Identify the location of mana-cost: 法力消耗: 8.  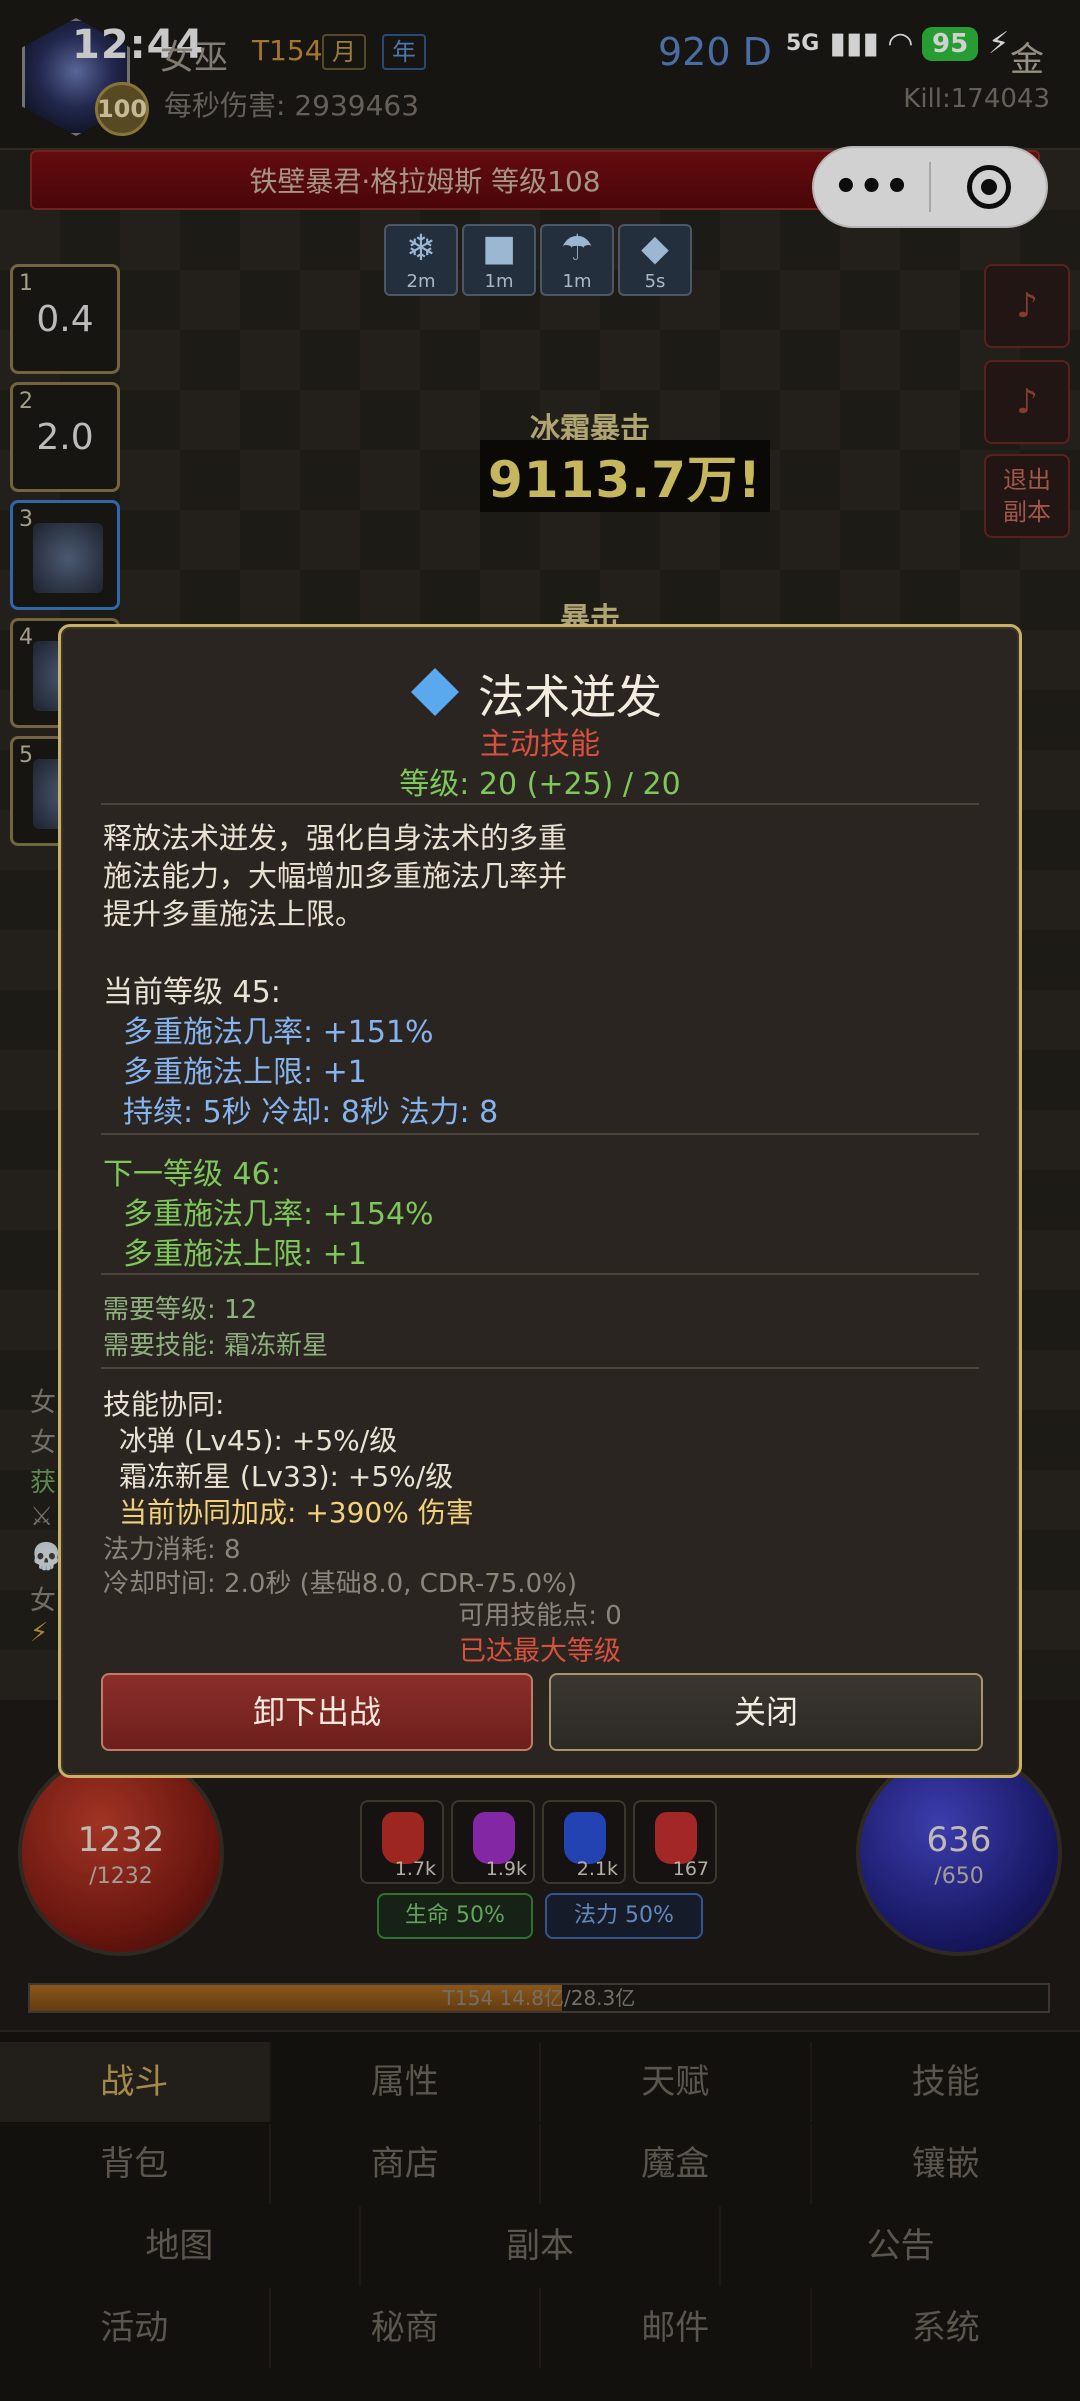
(172, 1550).